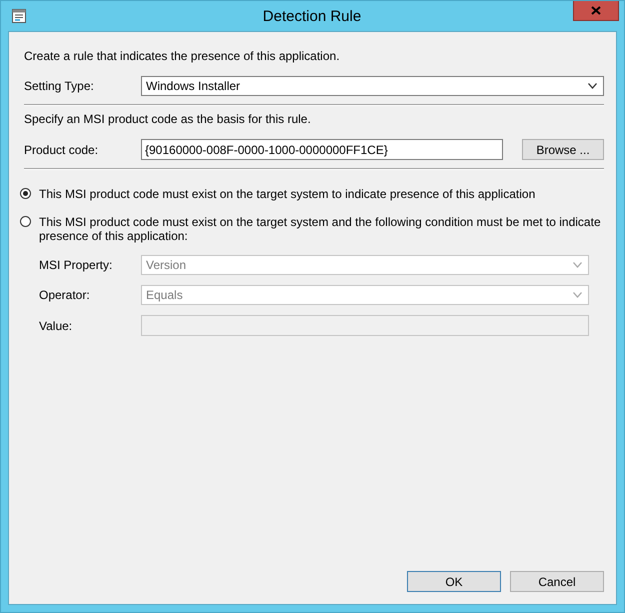 The width and height of the screenshot is (625, 613). Describe the element at coordinates (182, 56) in the screenshot. I see `intro-text: Create a rule that indicates the presence of this application.` at that location.